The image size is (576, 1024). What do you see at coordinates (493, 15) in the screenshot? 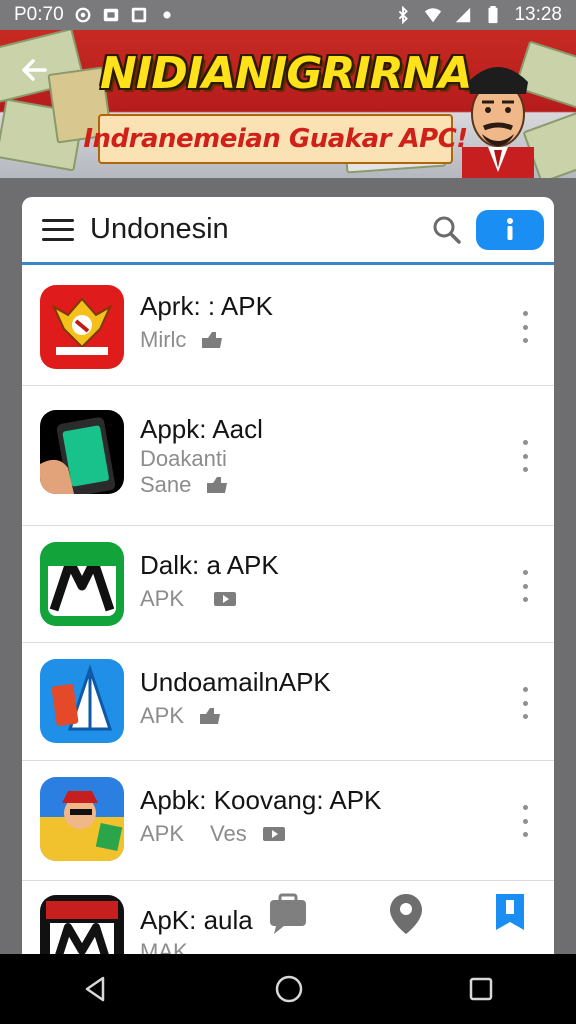
I see `battery-icon` at bounding box center [493, 15].